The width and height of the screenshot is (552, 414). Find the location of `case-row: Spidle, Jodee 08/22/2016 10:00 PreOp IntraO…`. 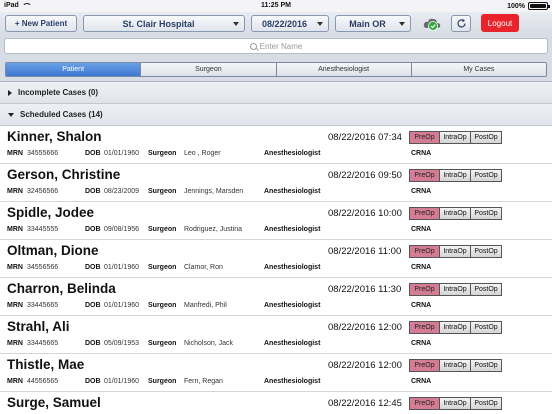

case-row: Spidle, Jodee 08/22/2016 10:00 PreOp IntraO… is located at coordinates (276, 221).